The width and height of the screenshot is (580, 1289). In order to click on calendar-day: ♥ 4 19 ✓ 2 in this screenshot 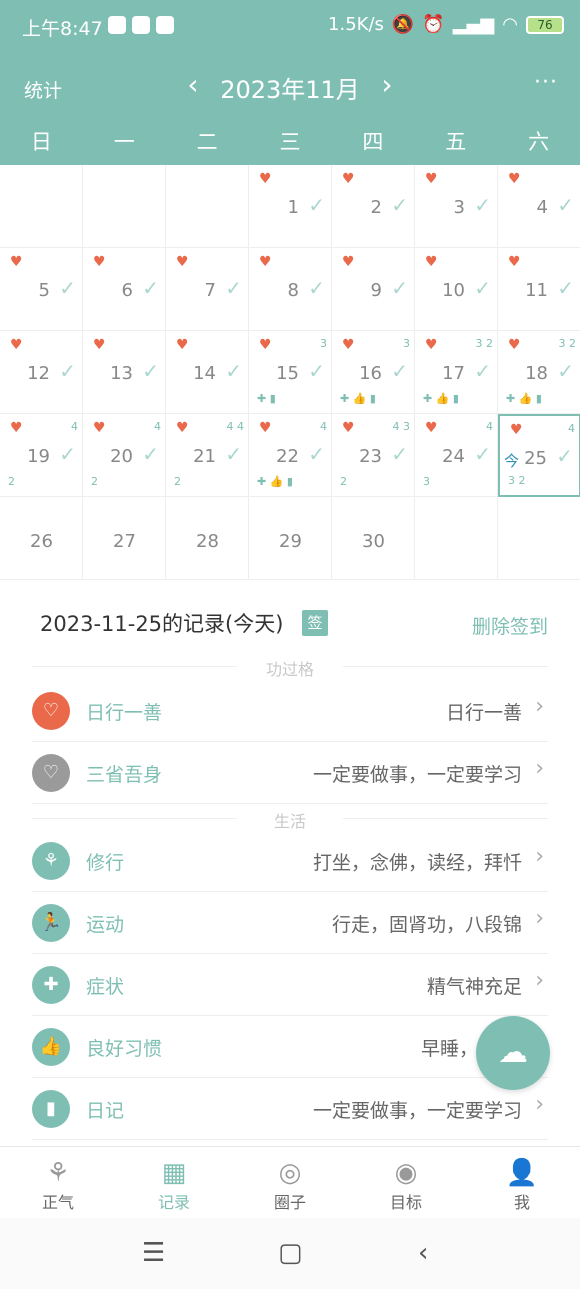, I will do `click(41, 455)`.